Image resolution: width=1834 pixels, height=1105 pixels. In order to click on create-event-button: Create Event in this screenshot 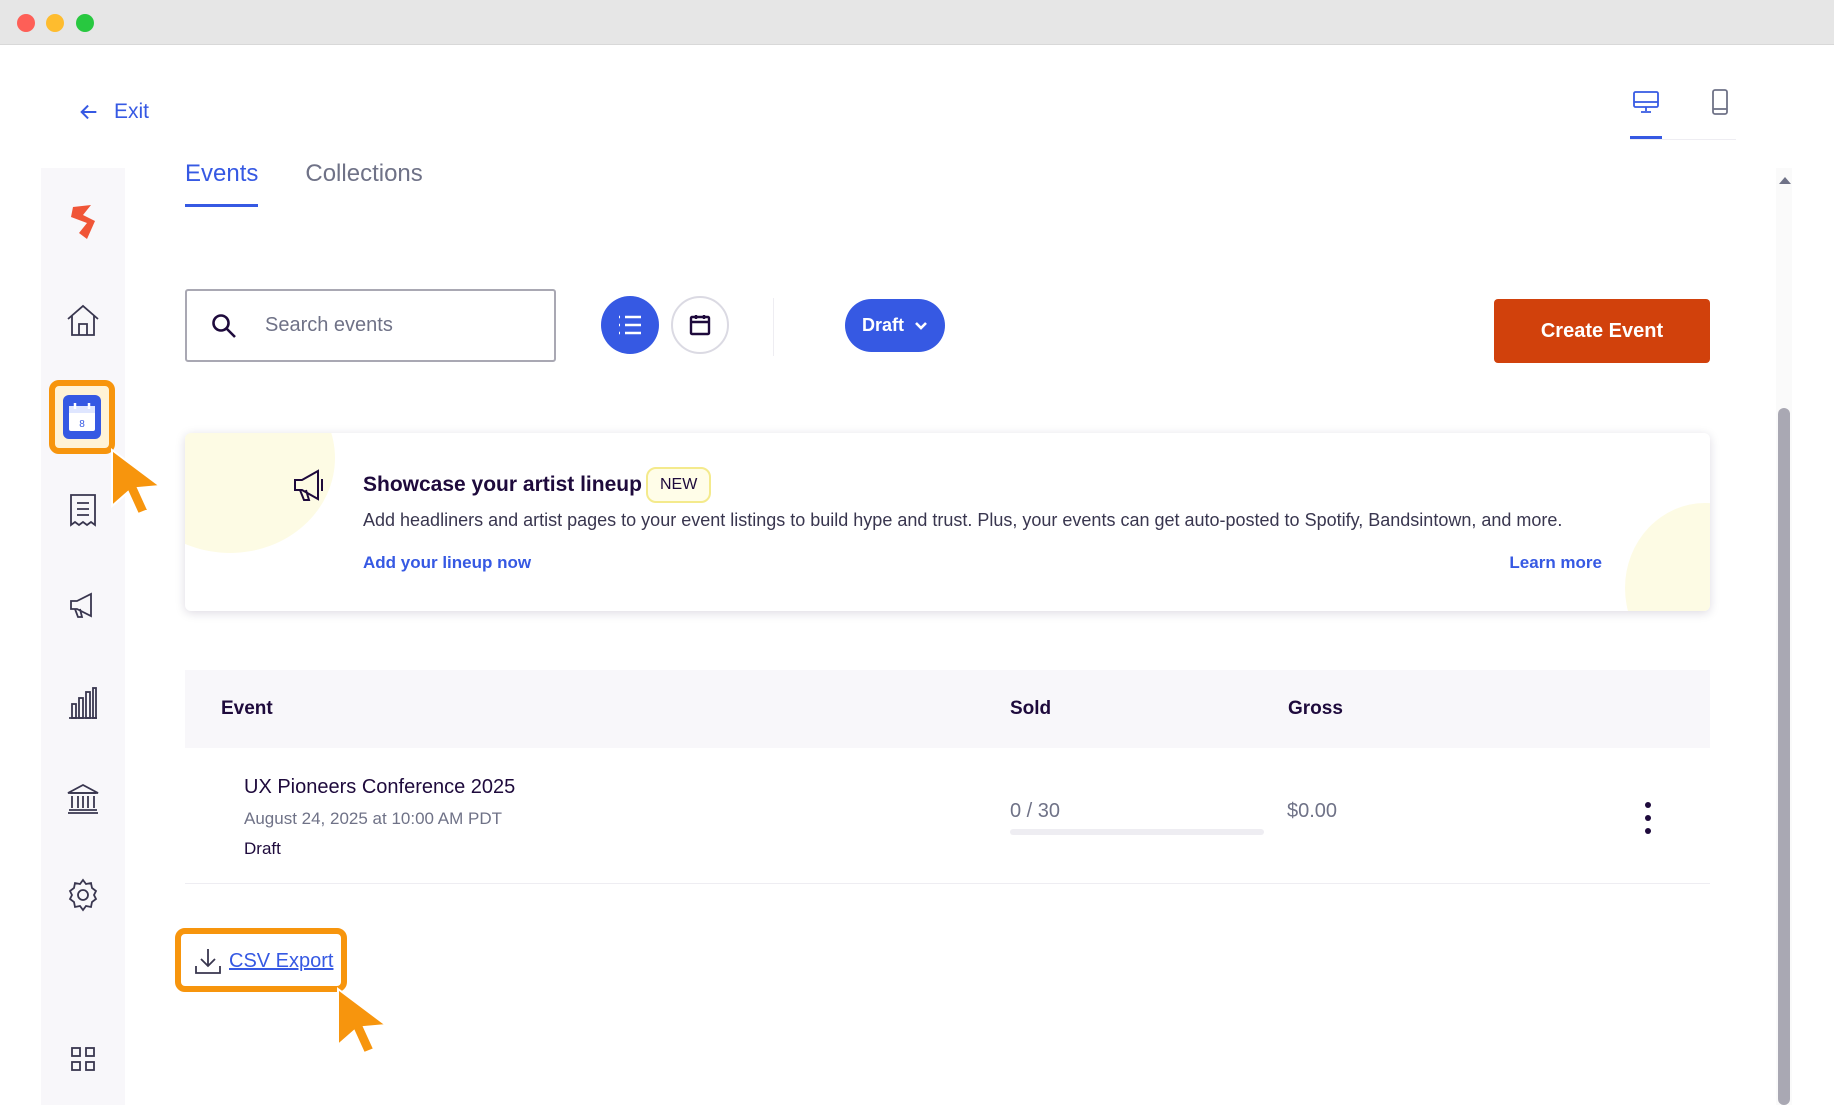, I will do `click(1602, 331)`.